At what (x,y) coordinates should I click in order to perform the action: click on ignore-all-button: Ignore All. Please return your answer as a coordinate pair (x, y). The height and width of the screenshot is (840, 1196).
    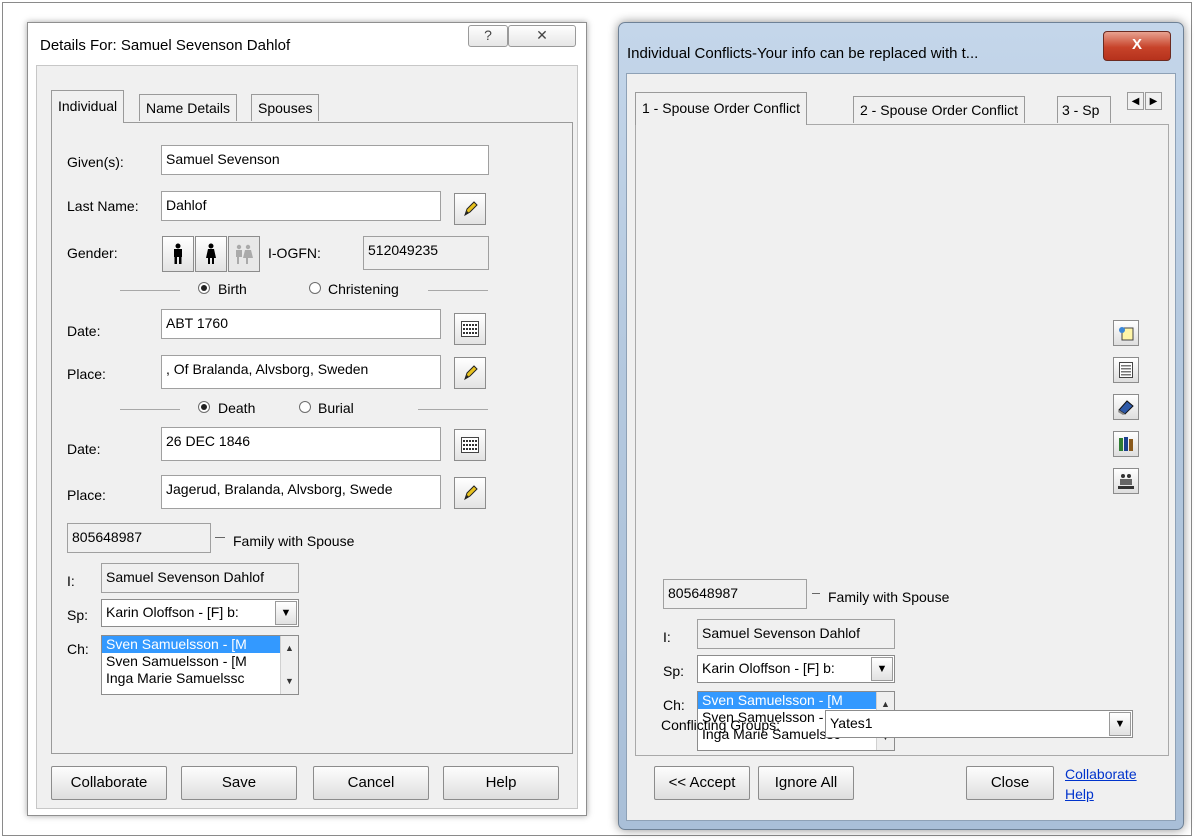
    Looking at the image, I should click on (806, 783).